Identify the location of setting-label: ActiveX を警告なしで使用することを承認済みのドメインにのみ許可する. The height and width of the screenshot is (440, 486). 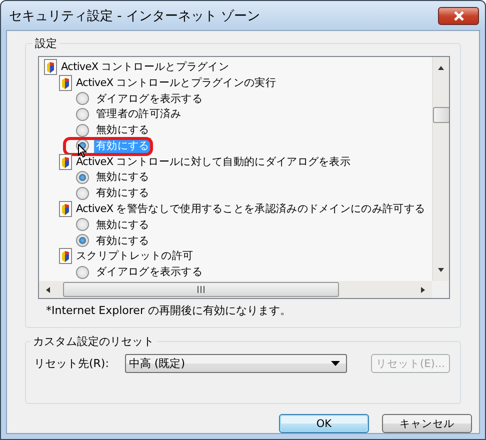
(251, 209).